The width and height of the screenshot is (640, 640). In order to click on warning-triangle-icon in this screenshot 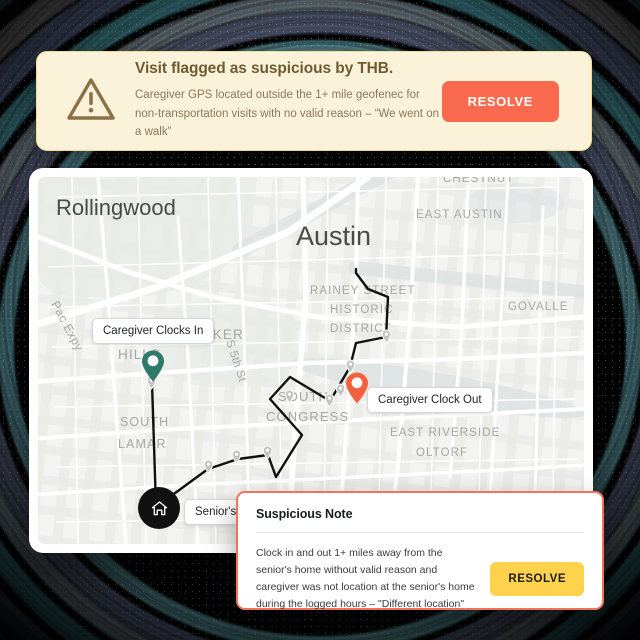, I will do `click(91, 101)`.